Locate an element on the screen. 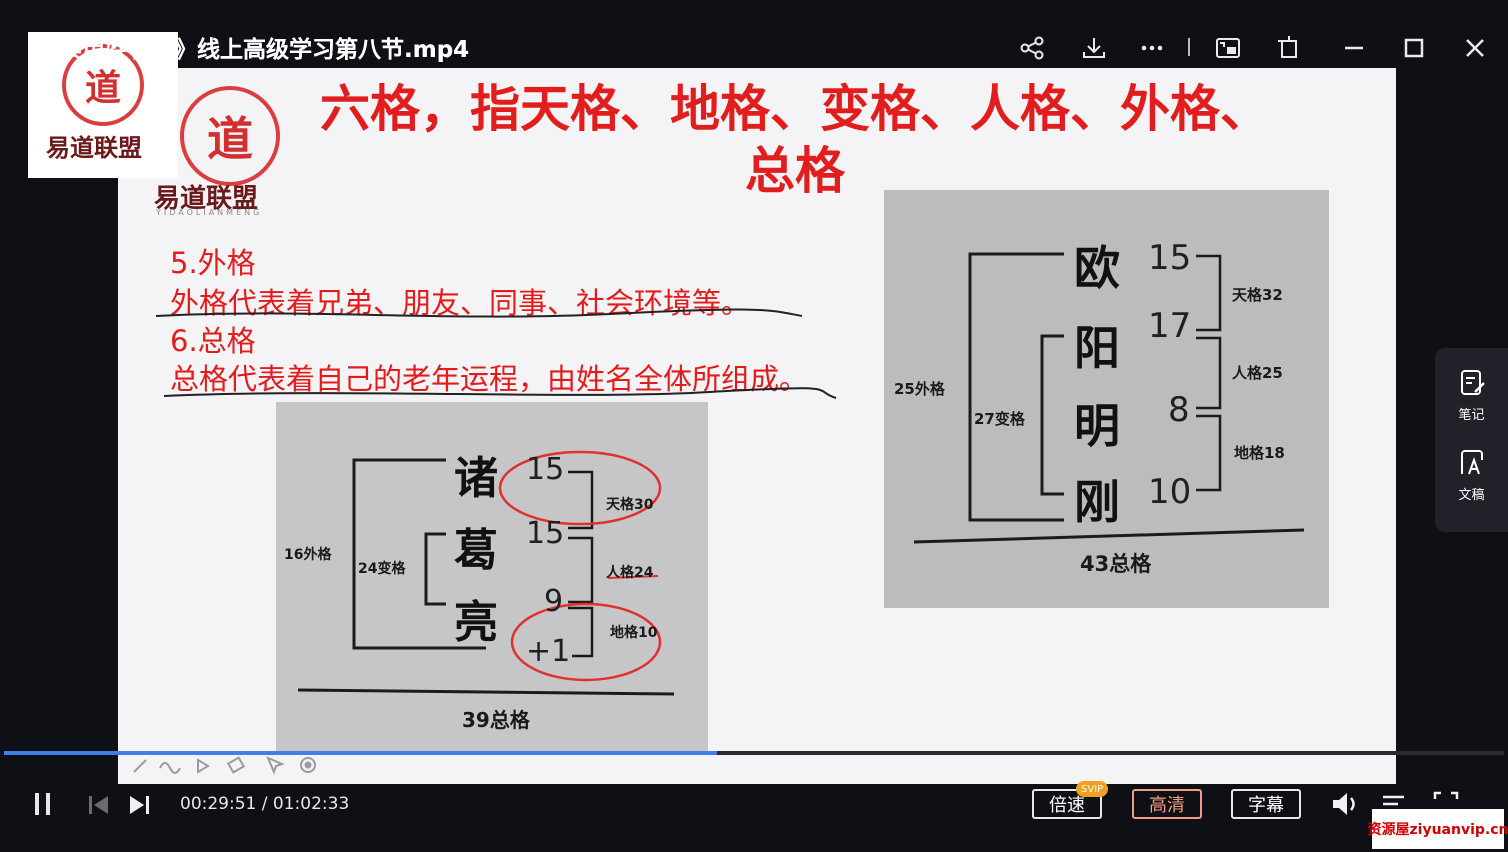 The width and height of the screenshot is (1508, 852). char-ge: 葛 is located at coordinates (476, 550).